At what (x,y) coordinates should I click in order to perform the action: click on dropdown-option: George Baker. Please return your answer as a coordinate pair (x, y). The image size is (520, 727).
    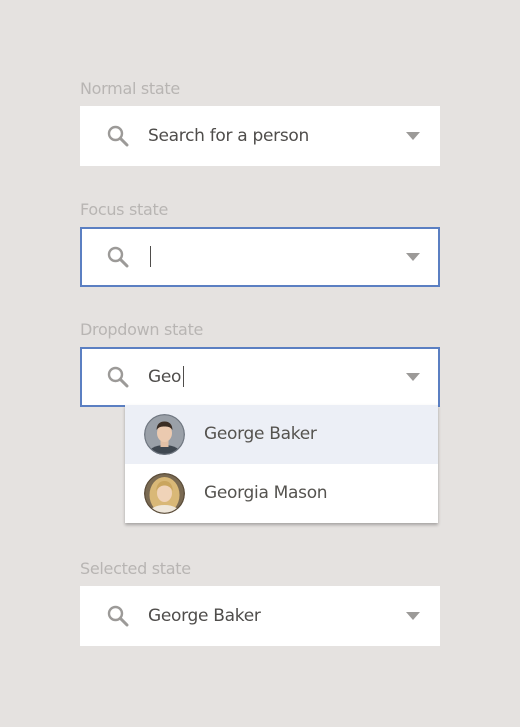
    Looking at the image, I should click on (281, 434).